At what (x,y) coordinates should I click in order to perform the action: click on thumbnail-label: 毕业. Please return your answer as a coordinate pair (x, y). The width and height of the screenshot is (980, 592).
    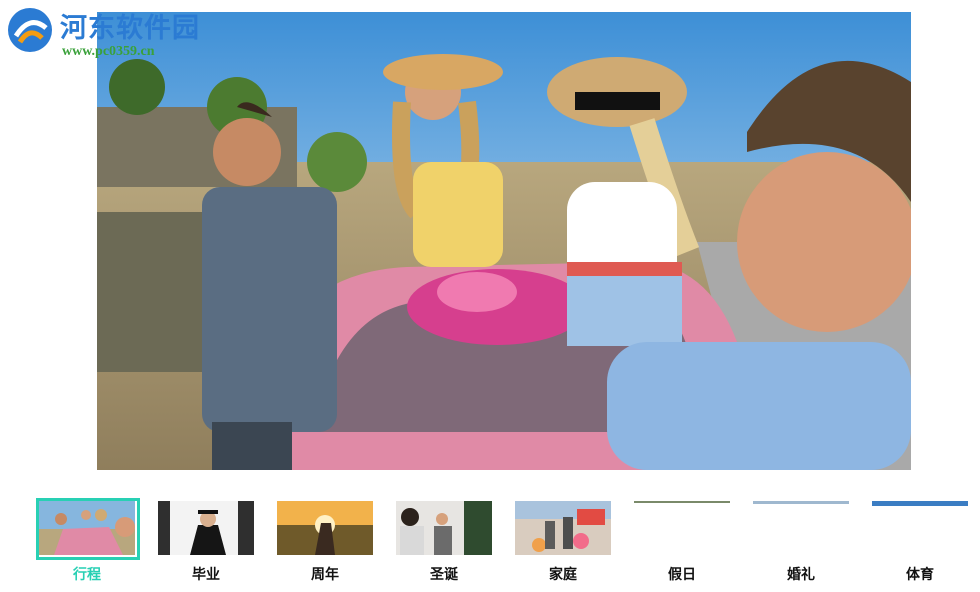
    Looking at the image, I should click on (206, 575).